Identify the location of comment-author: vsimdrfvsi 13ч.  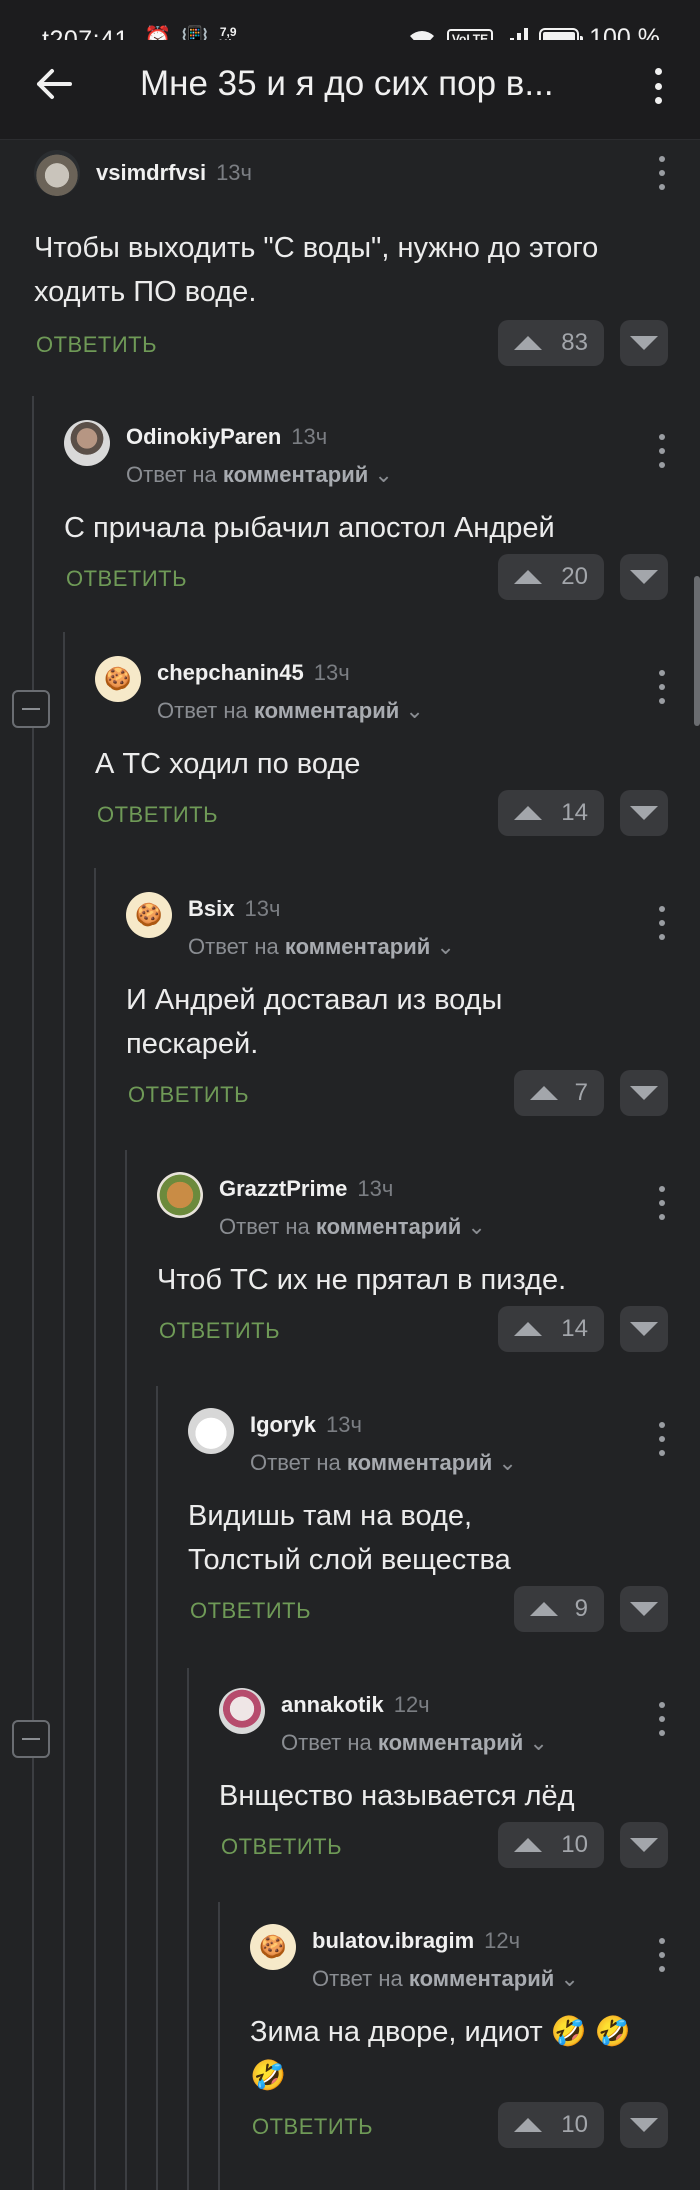
(174, 173).